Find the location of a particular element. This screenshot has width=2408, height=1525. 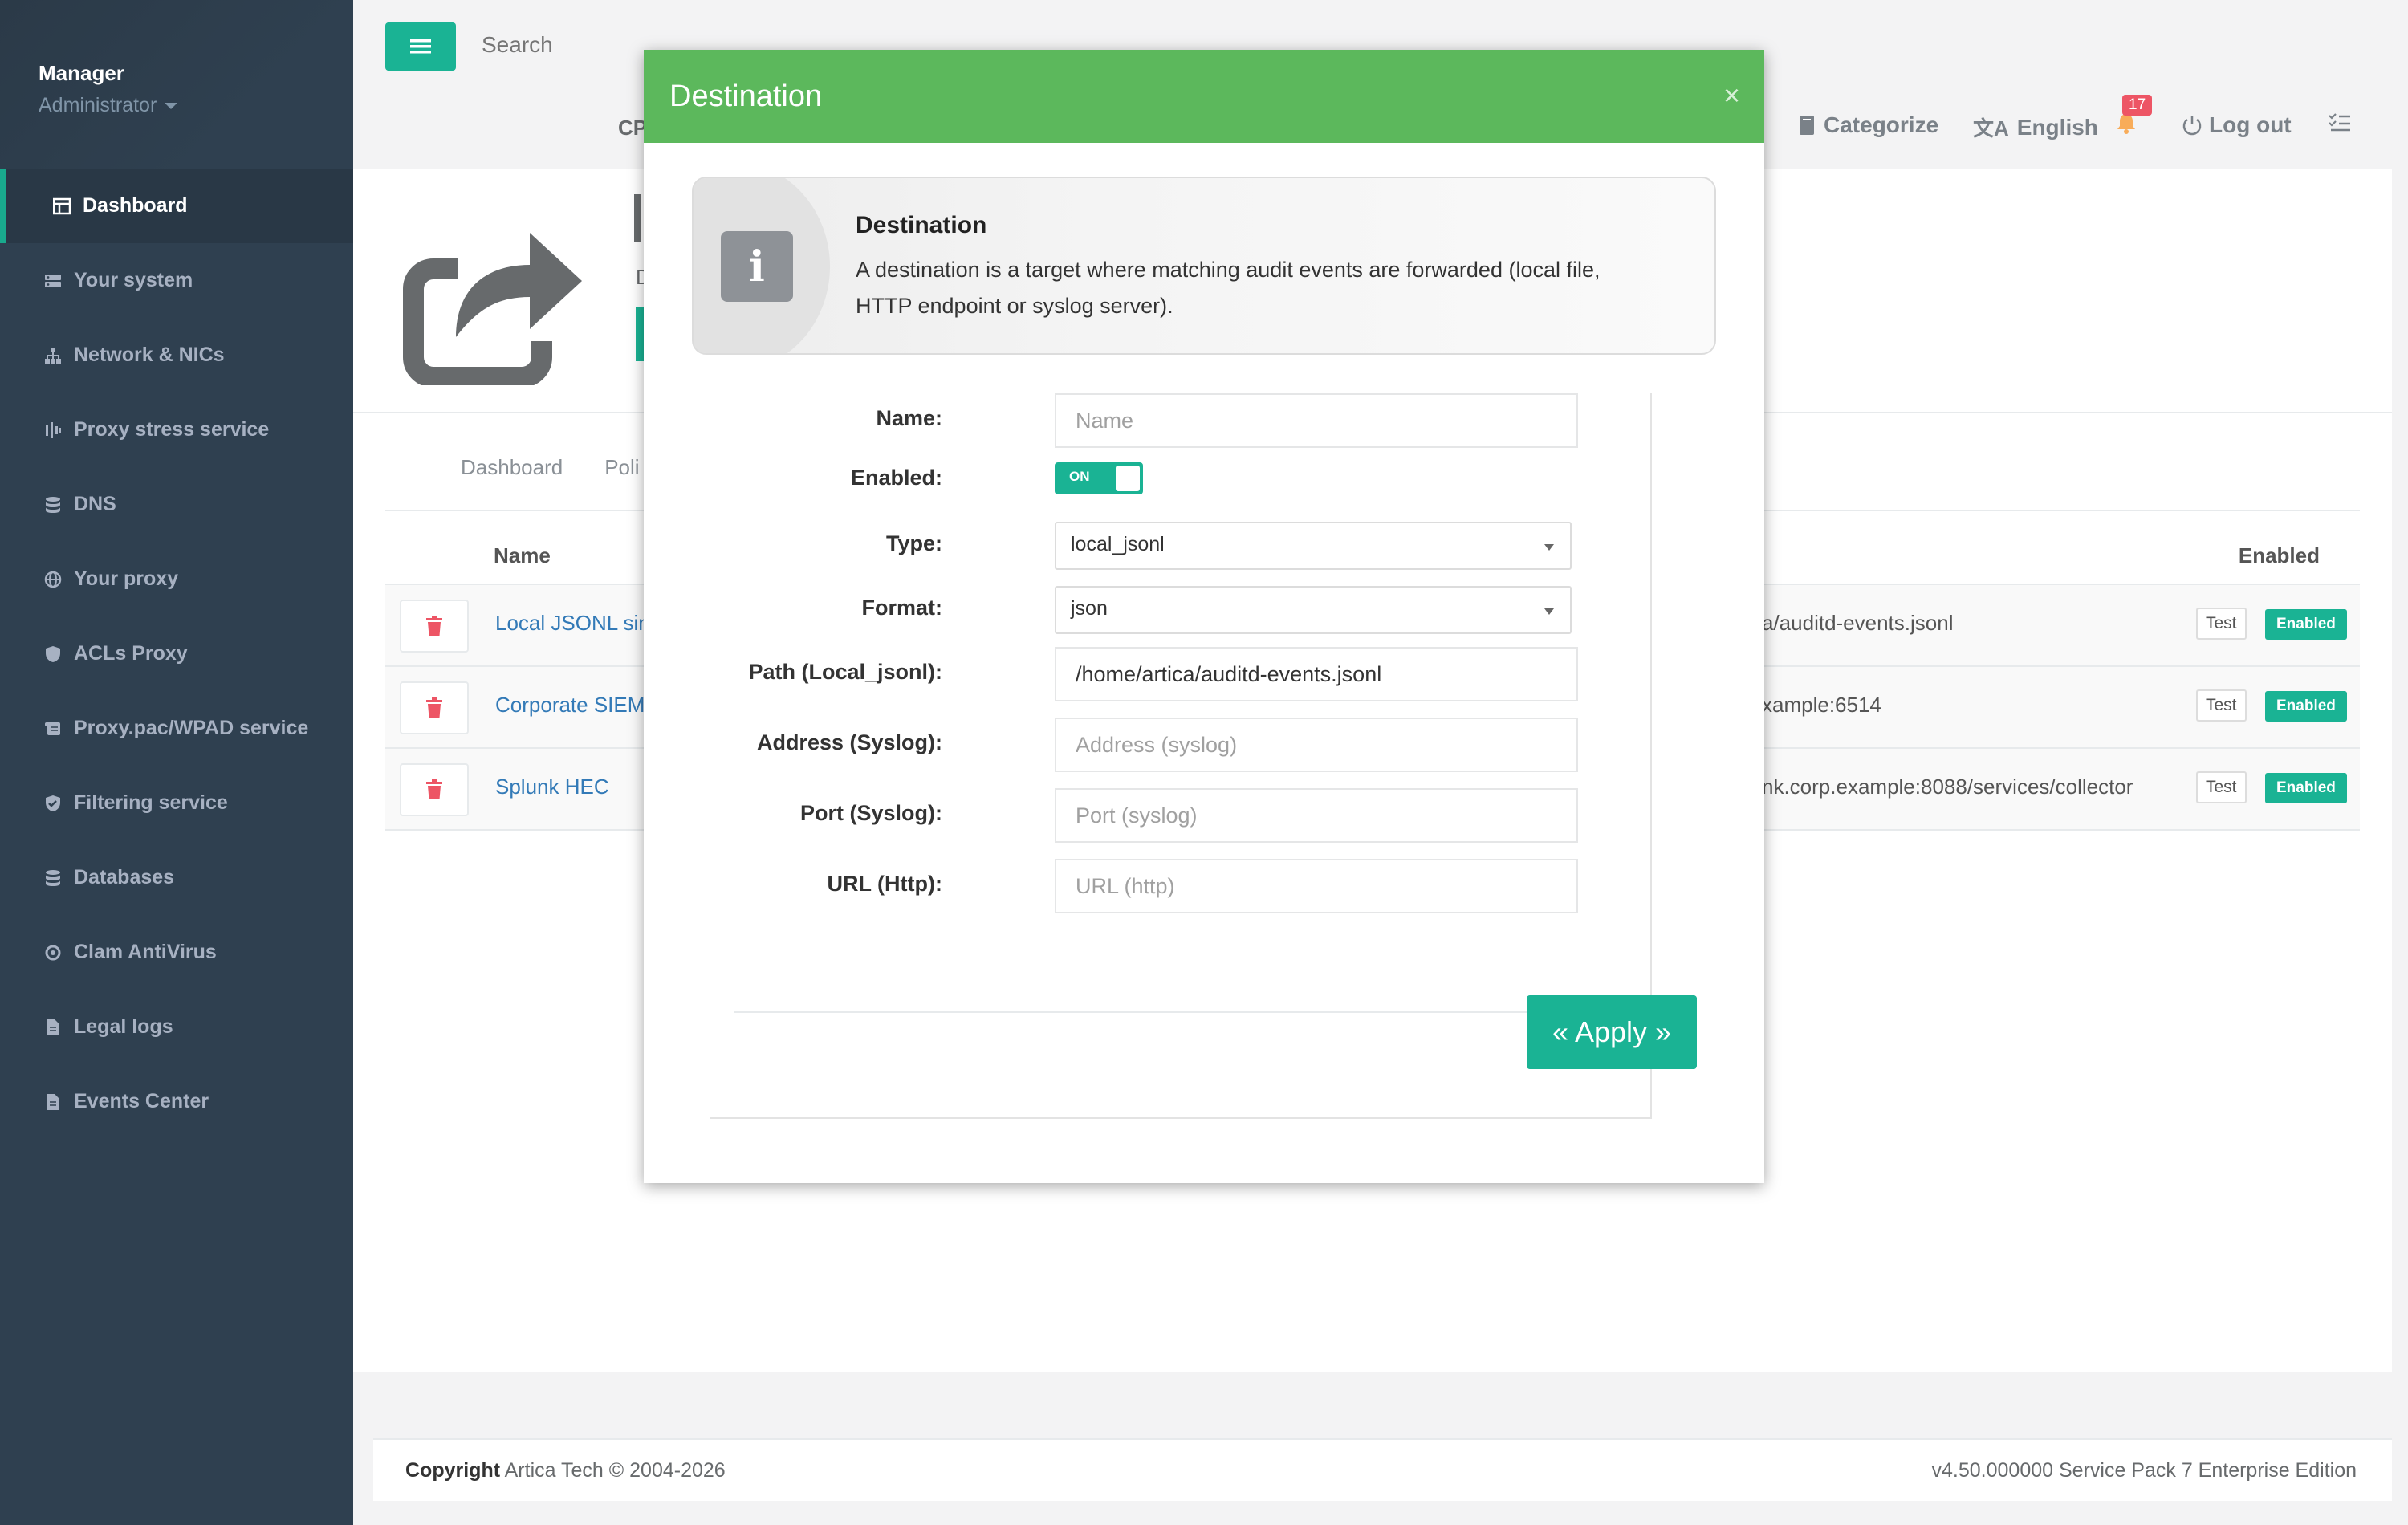

sidebar-item-label: Legal logs is located at coordinates (123, 1027).